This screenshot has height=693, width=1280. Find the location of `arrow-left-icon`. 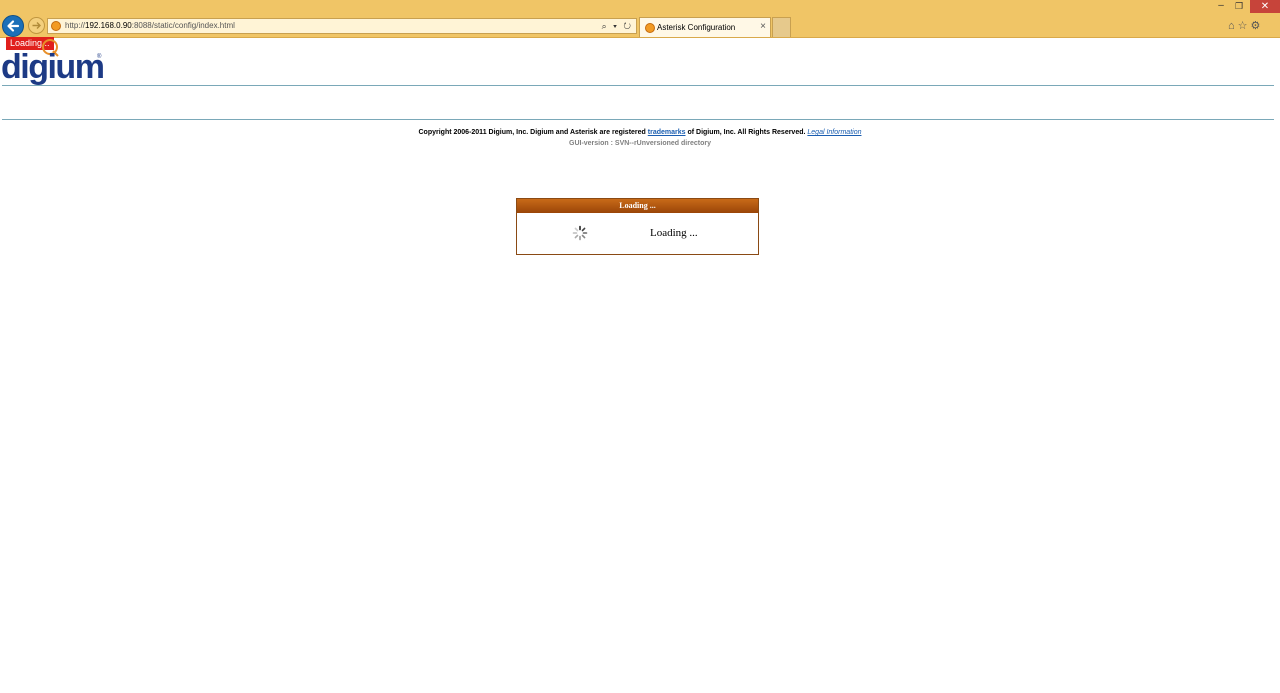

arrow-left-icon is located at coordinates (13, 26).